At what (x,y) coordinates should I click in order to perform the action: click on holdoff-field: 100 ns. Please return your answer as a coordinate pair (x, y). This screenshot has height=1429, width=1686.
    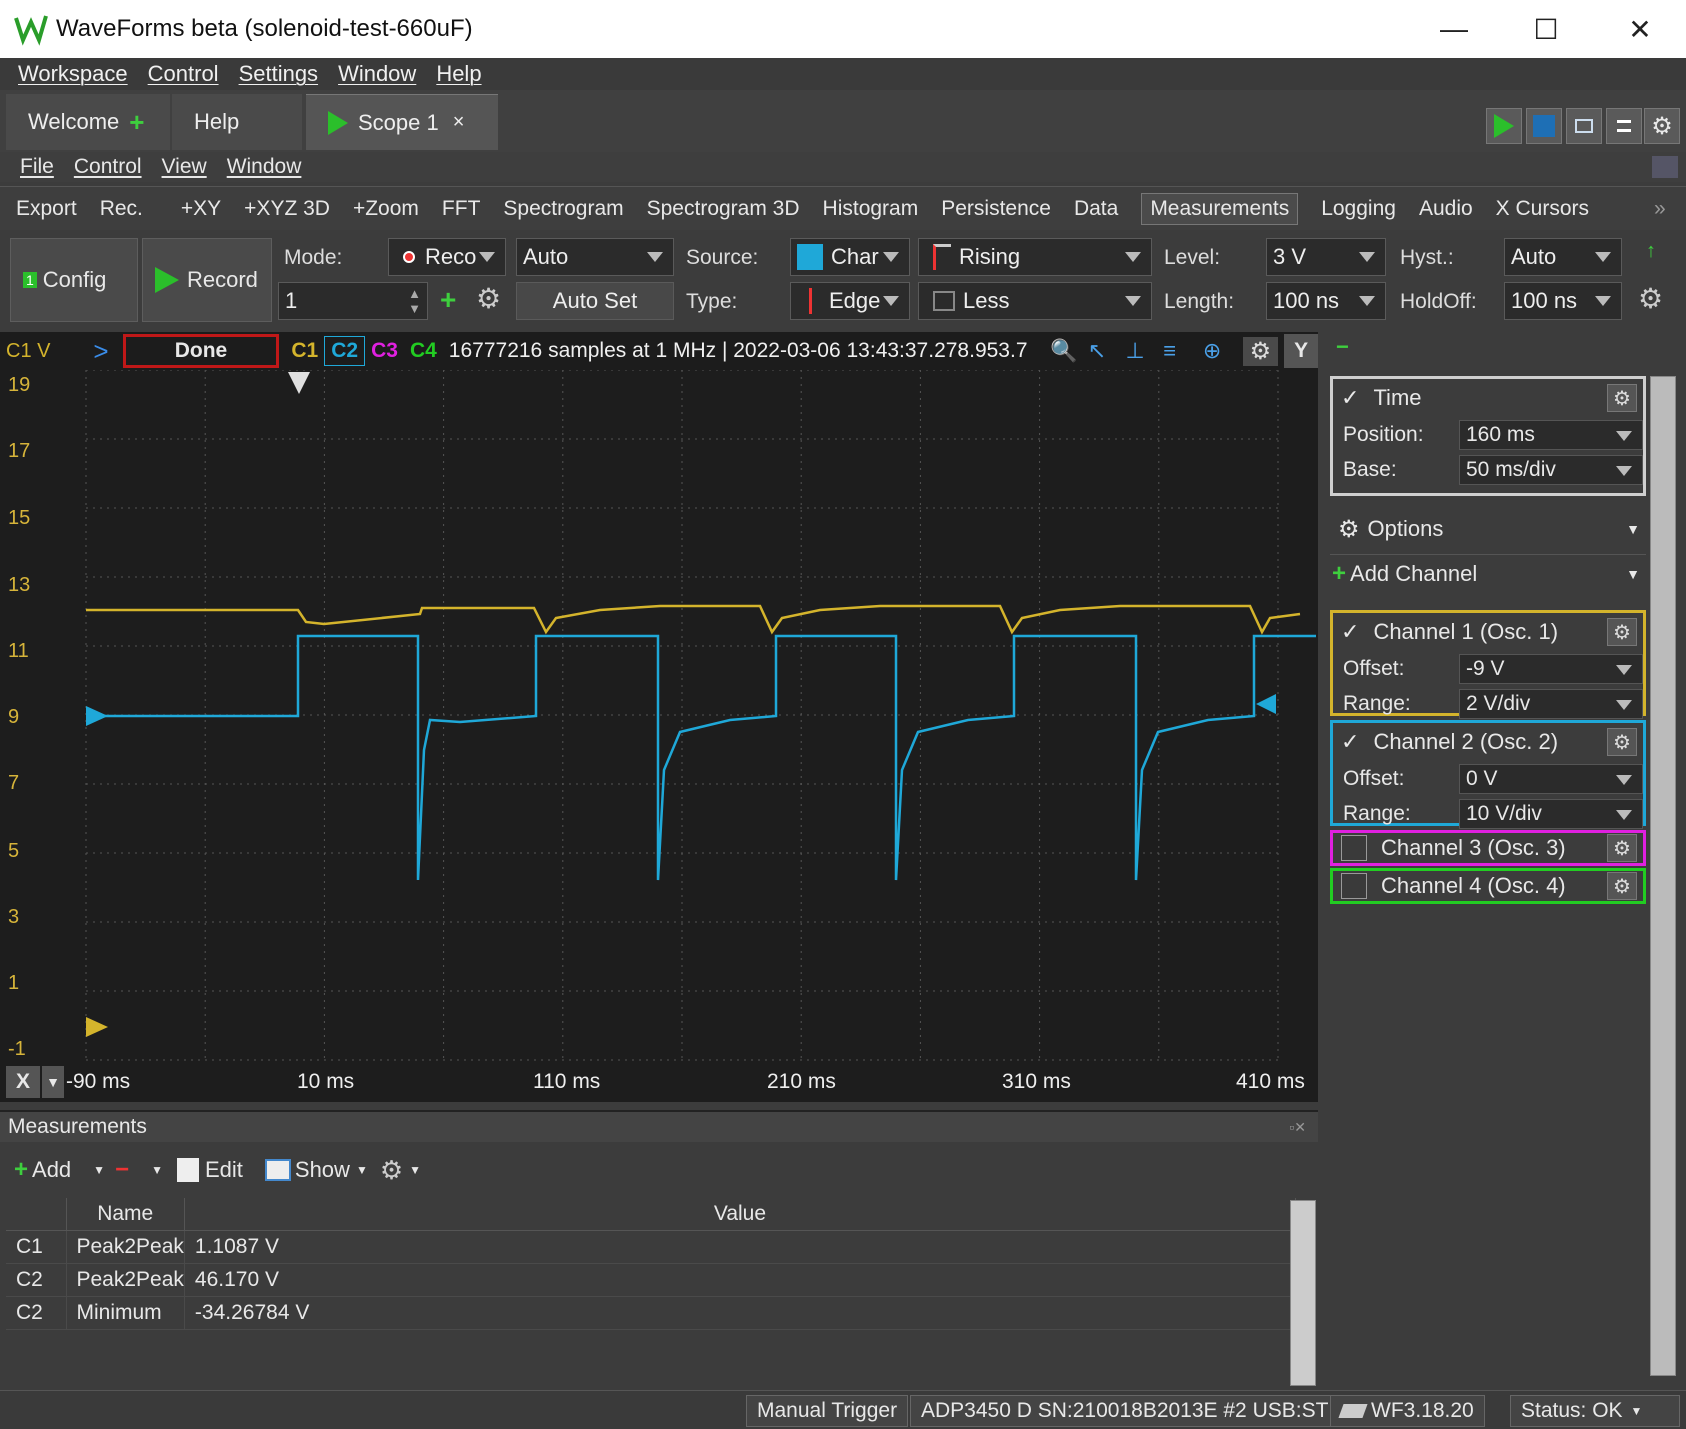
    Looking at the image, I should click on (1563, 301).